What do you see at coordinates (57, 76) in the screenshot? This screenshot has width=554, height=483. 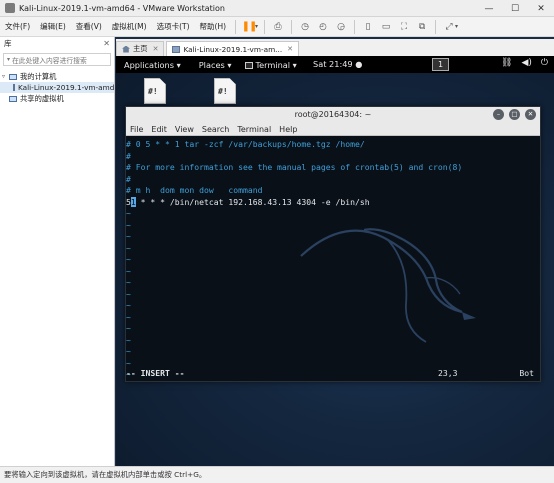 I see `tree-item-my-computer: ▿ 我的计算机` at bounding box center [57, 76].